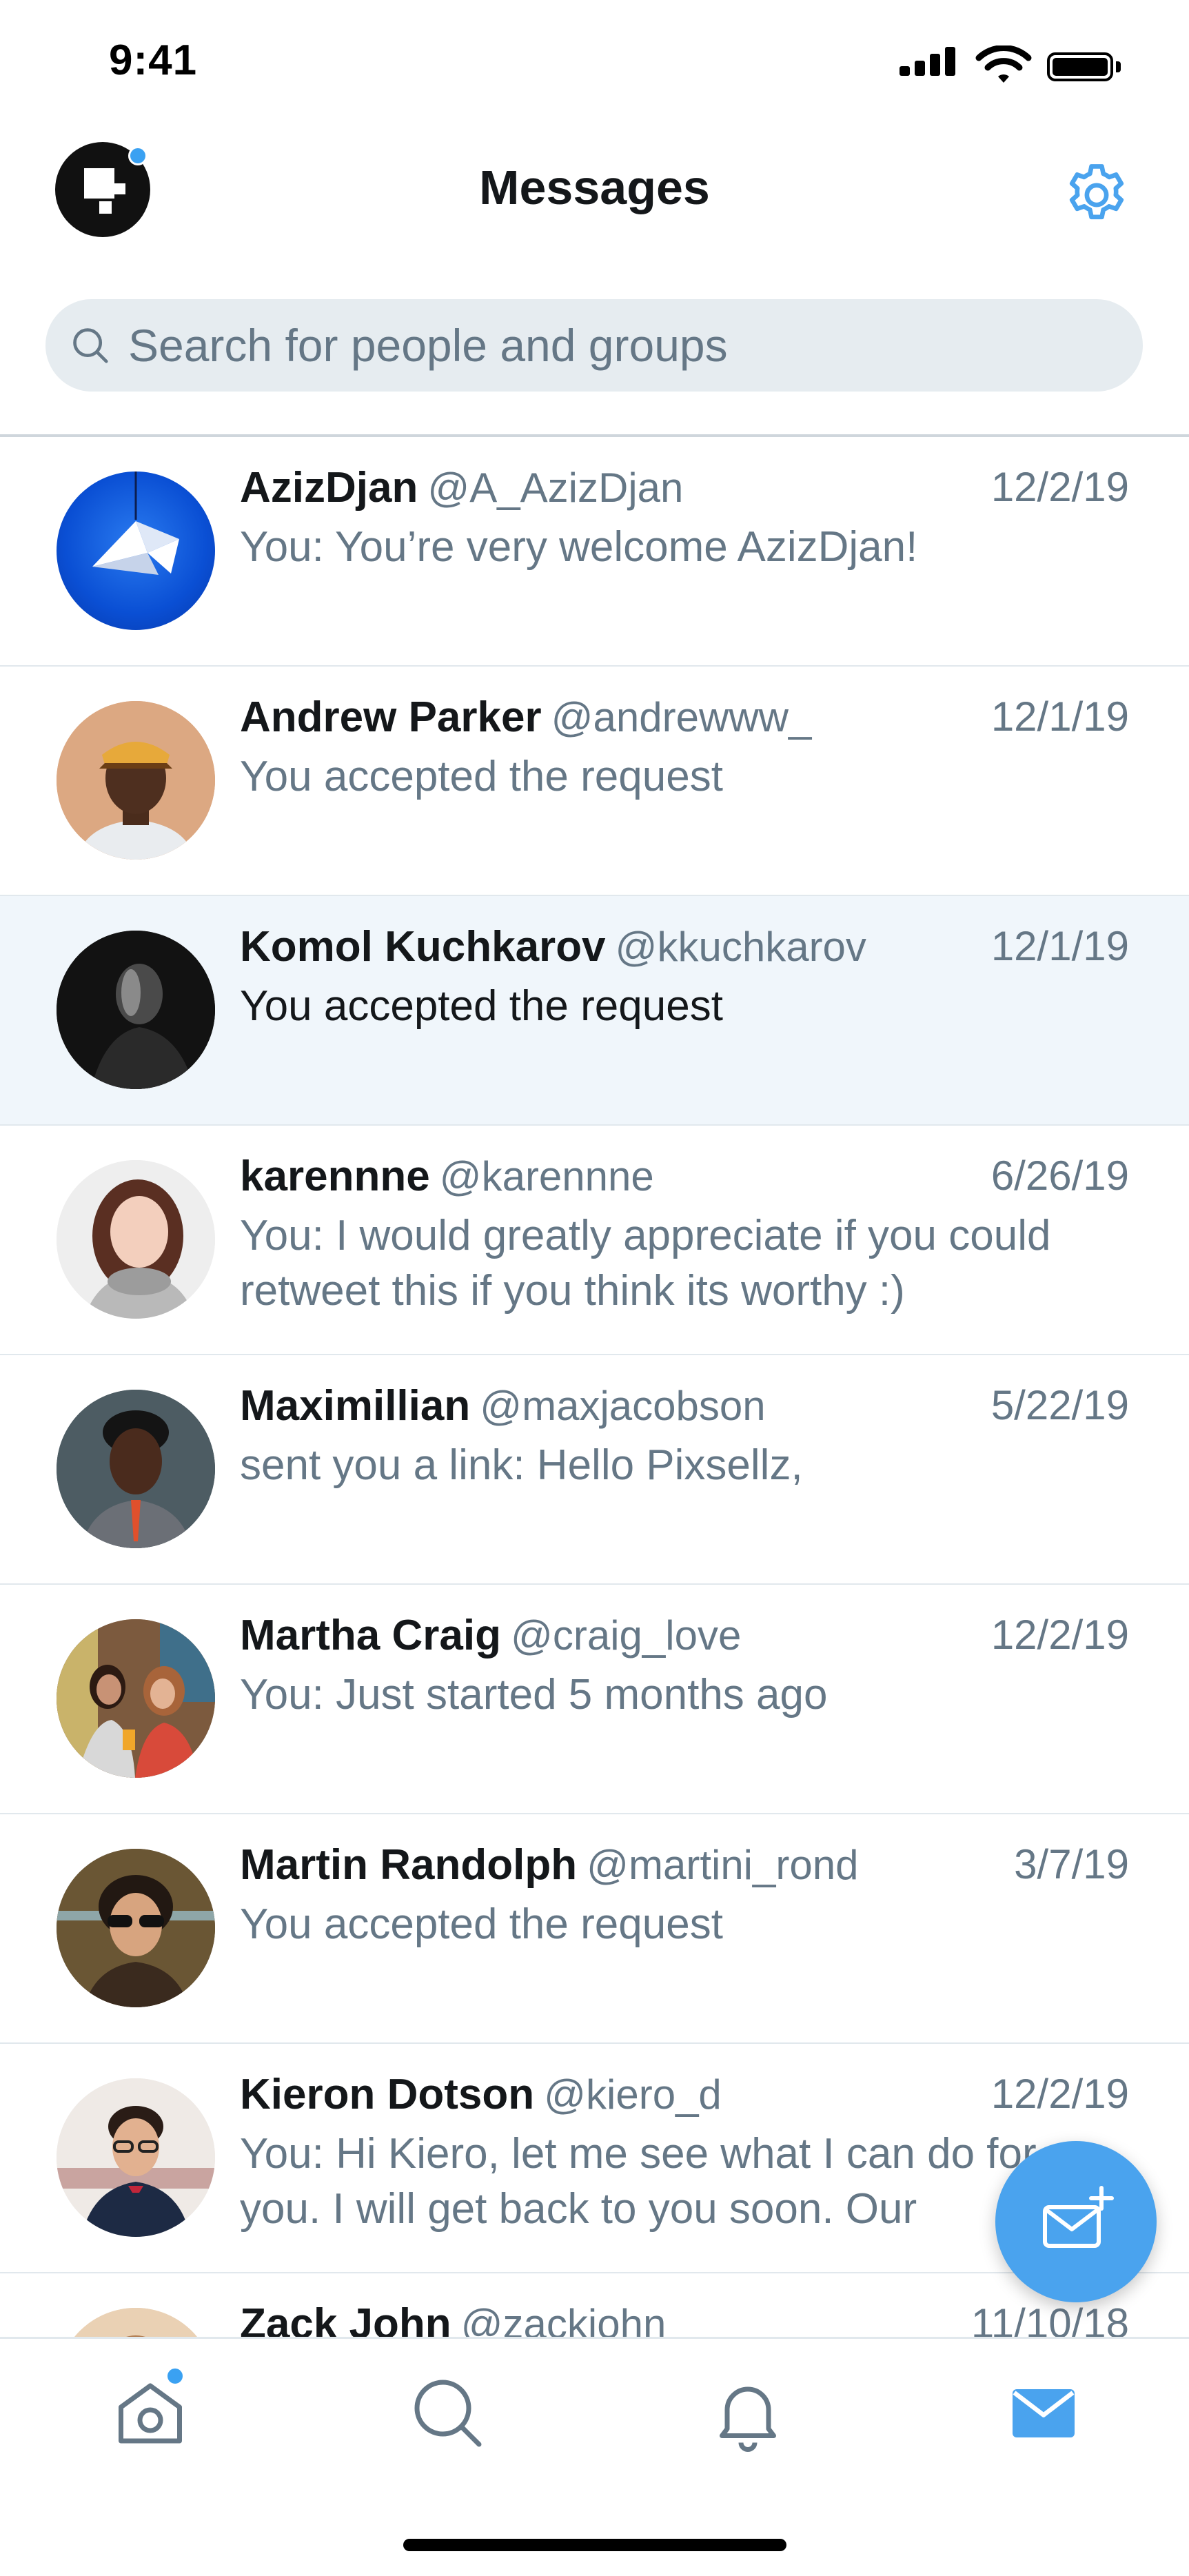 The width and height of the screenshot is (1189, 2576). What do you see at coordinates (391, 717) in the screenshot?
I see `contact-name: Andrew Parker` at bounding box center [391, 717].